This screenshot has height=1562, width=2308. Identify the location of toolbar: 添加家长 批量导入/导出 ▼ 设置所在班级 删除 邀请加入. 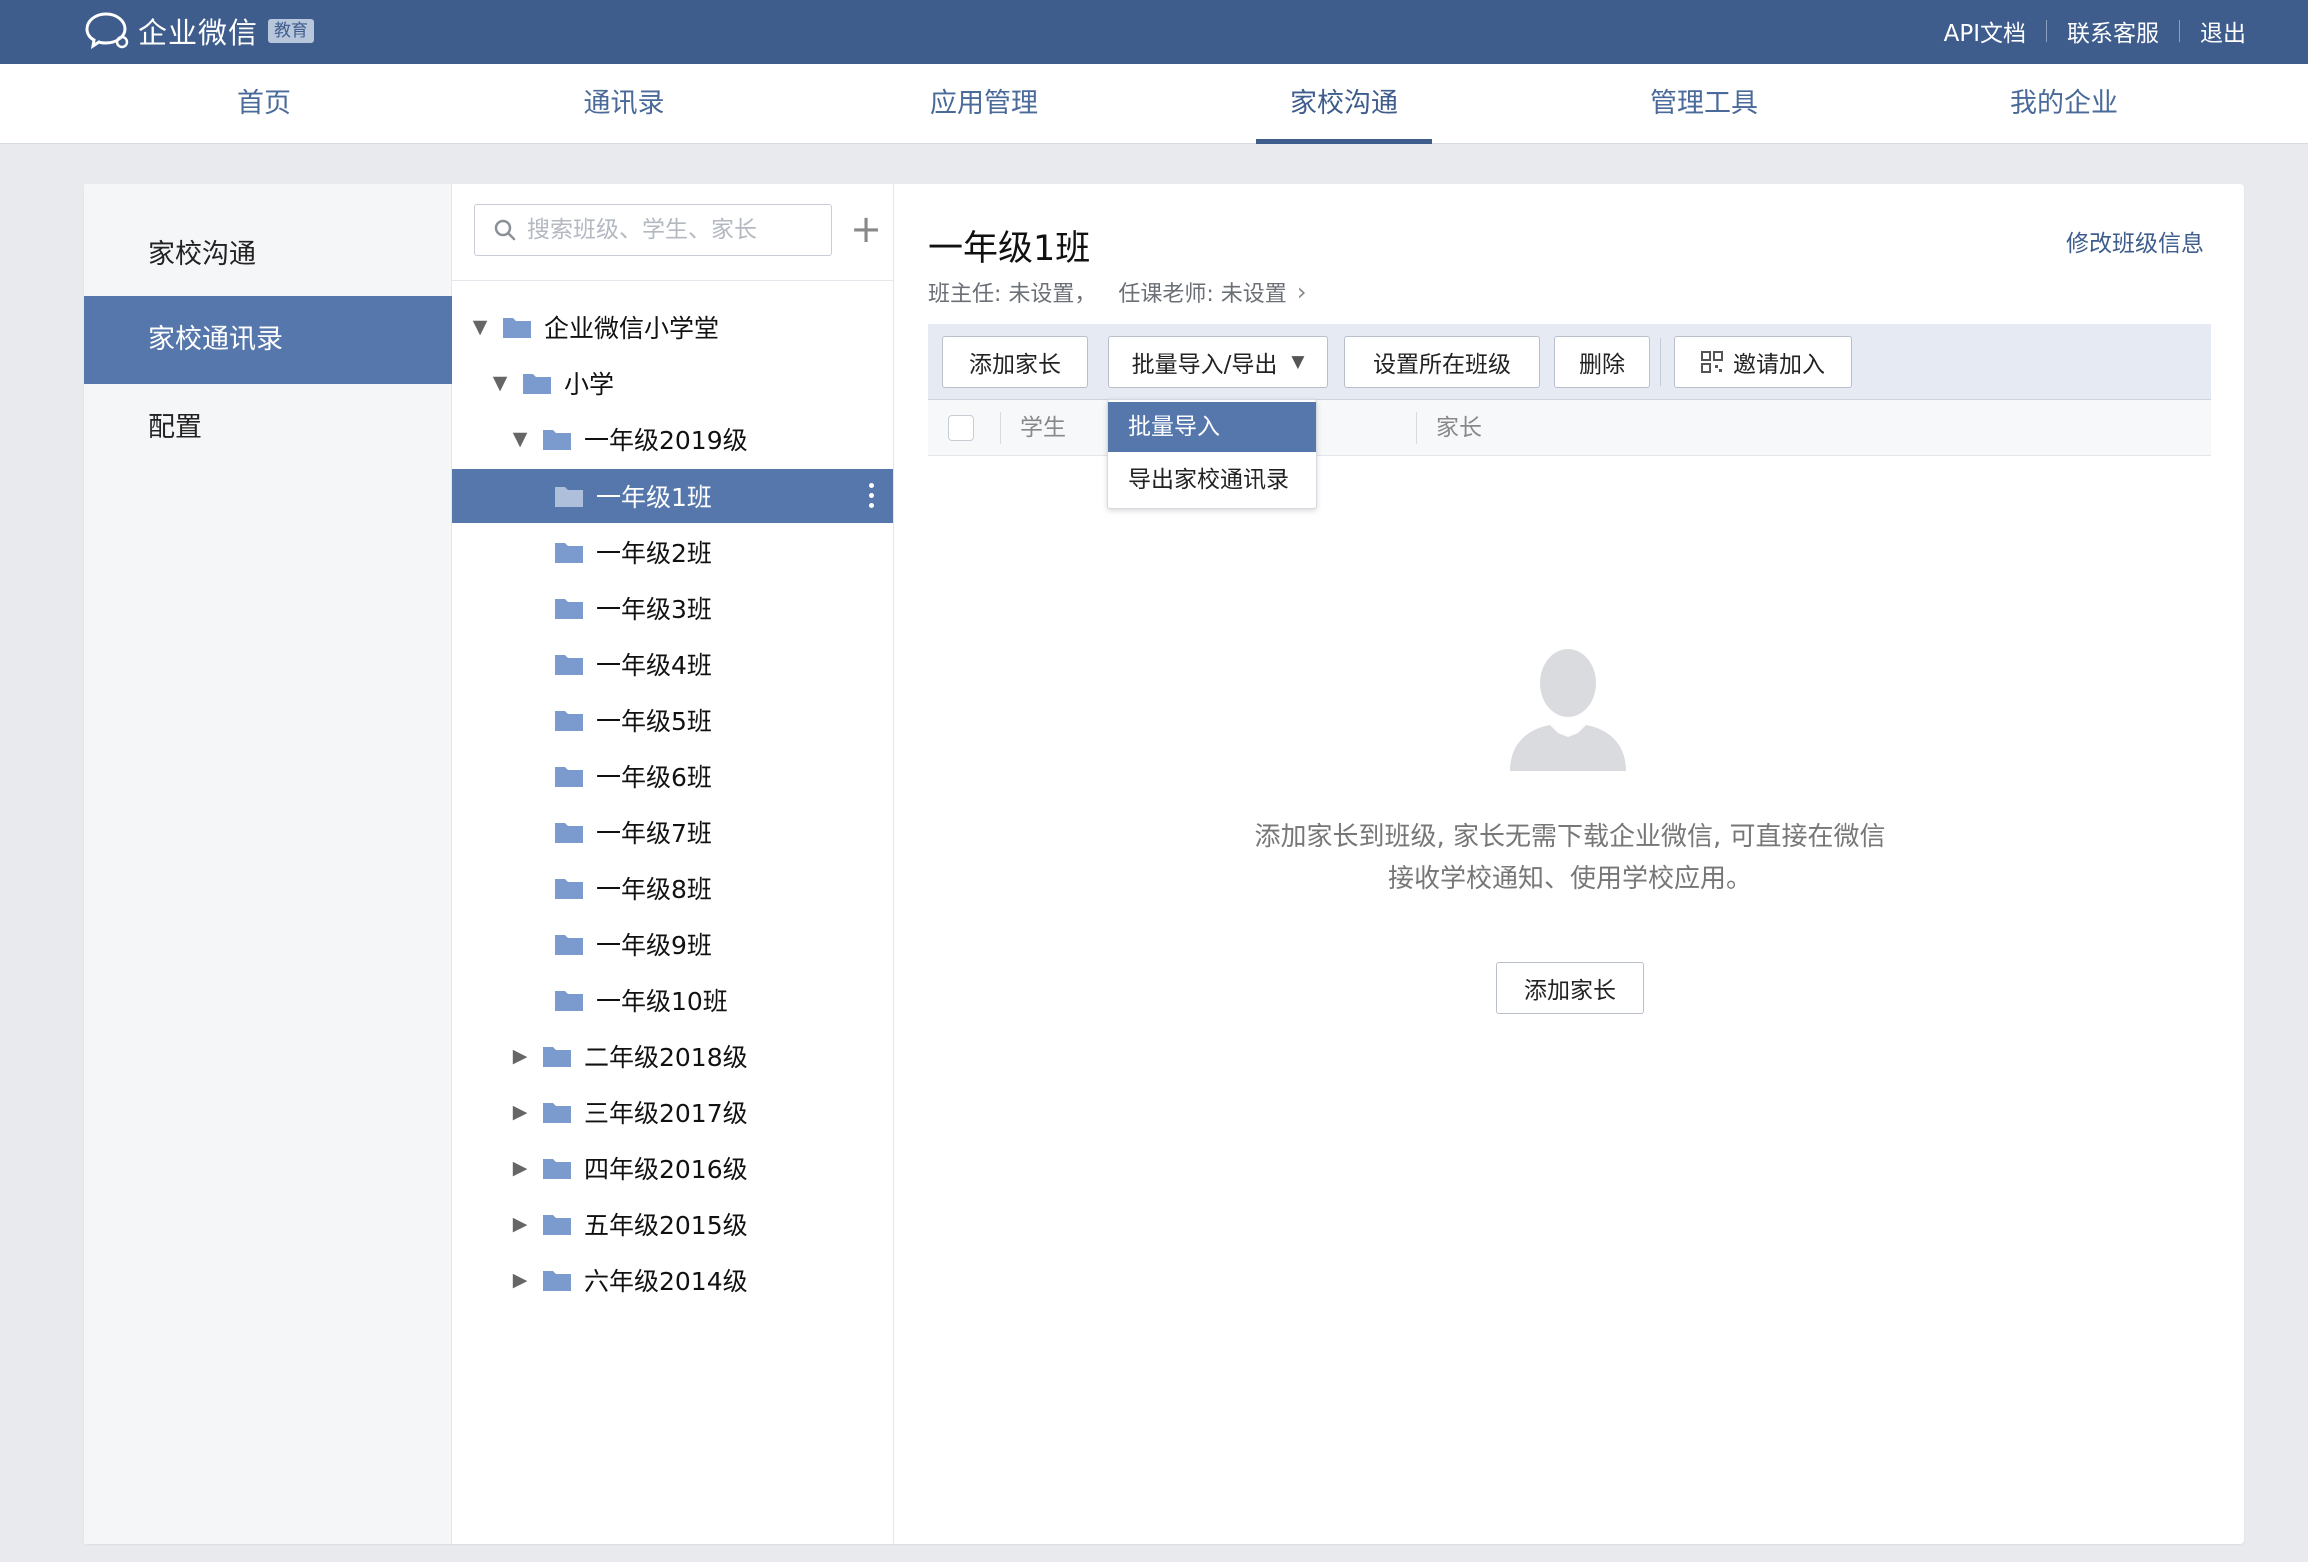
(1569, 362).